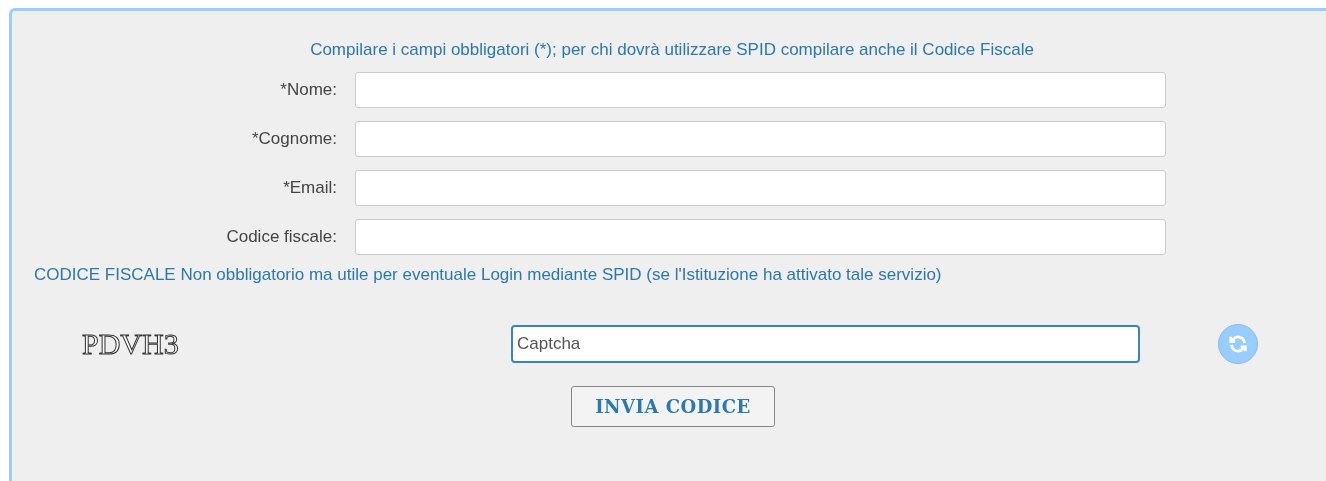  I want to click on field-label: *Nome:, so click(308, 90).